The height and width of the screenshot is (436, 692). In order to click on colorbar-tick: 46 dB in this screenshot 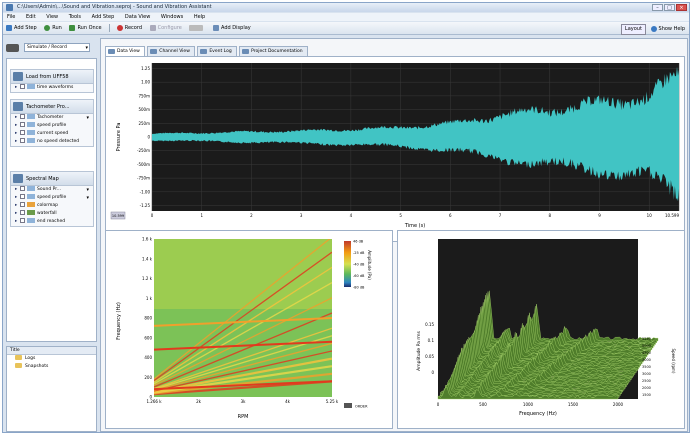, I will do `click(358, 242)`.